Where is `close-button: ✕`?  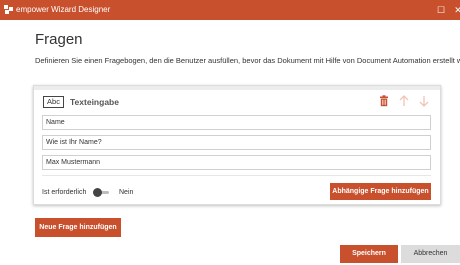 close-button: ✕ is located at coordinates (455, 10).